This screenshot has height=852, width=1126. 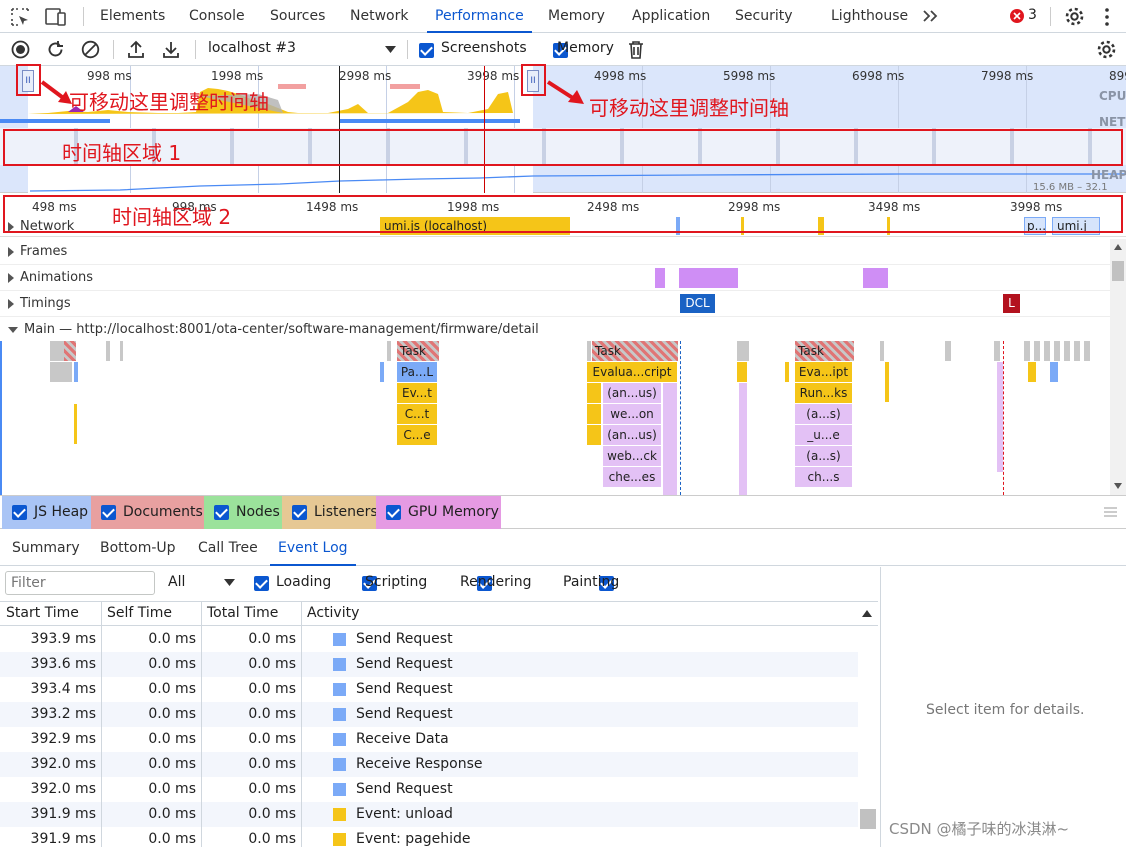 I want to click on settings-gear-icon, so click(x=1074, y=16).